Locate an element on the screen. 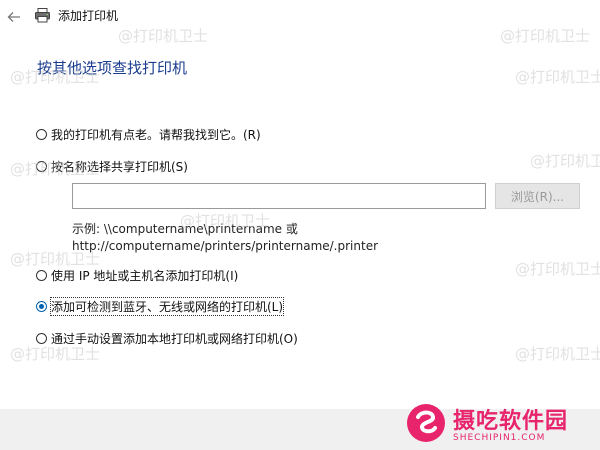 The width and height of the screenshot is (600, 450). example-line-1: 示例: \\computername\printername 或 is located at coordinates (185, 229).